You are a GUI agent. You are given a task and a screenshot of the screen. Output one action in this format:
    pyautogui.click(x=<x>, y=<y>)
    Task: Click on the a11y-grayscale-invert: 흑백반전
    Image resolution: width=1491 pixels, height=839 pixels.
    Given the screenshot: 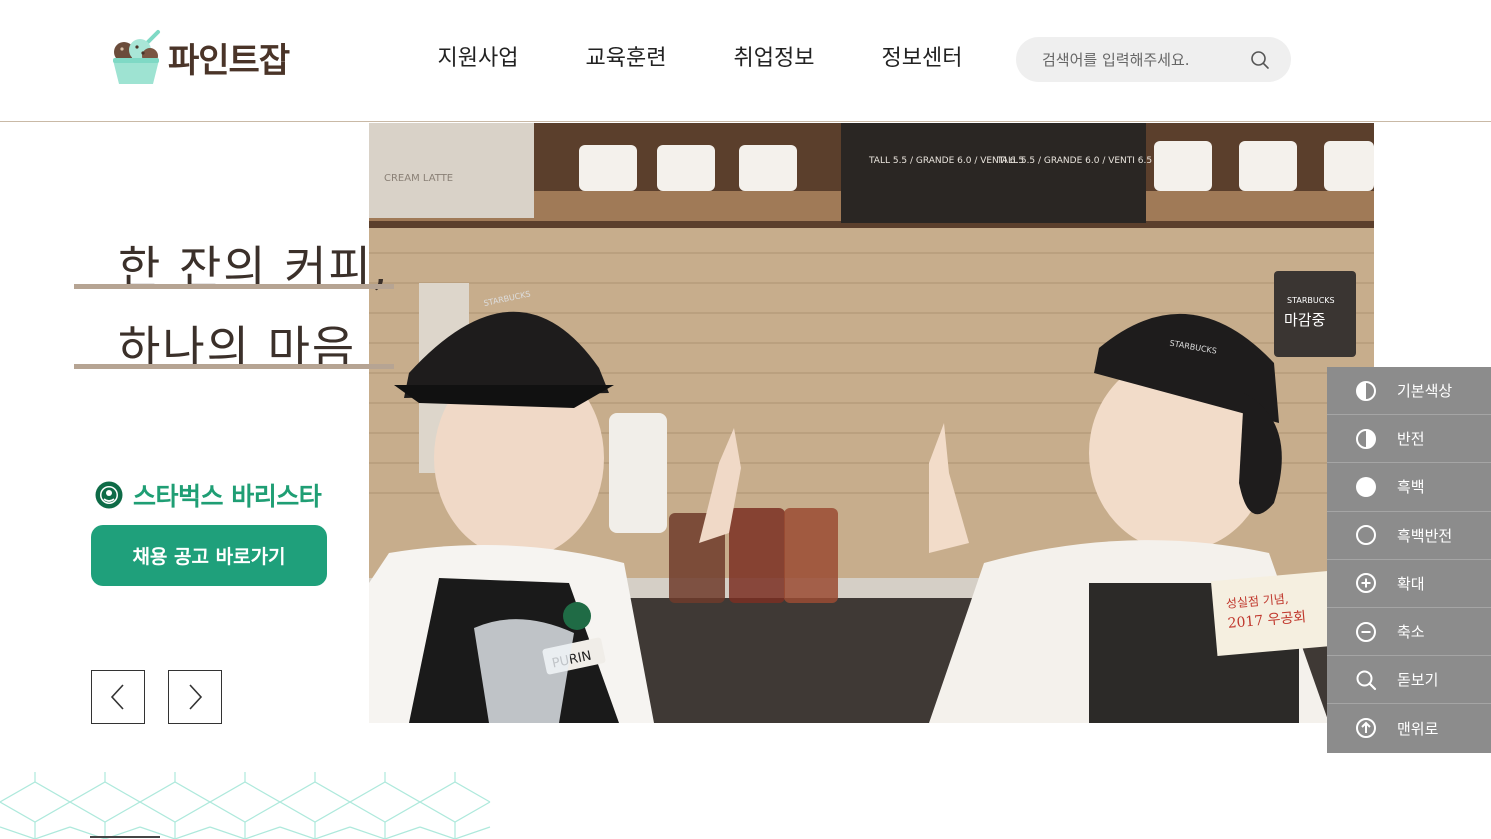 What is the action you would take?
    pyautogui.click(x=1409, y=536)
    